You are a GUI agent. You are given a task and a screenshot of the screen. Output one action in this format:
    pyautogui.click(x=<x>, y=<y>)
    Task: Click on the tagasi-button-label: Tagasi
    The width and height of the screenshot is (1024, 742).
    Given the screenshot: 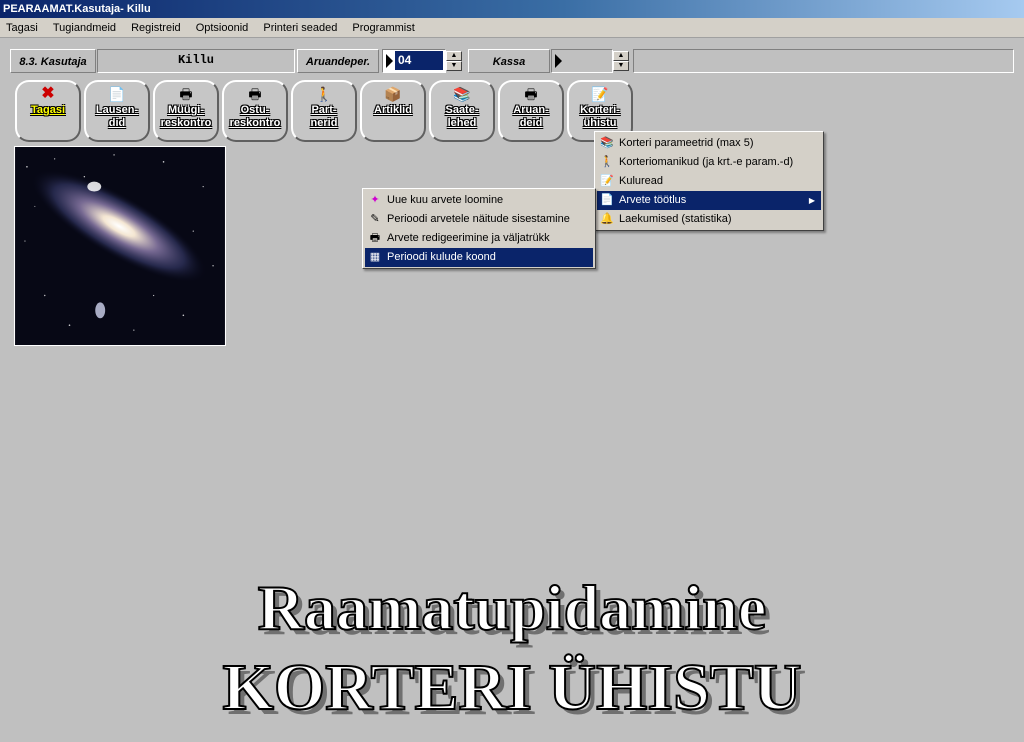 What is the action you would take?
    pyautogui.click(x=48, y=110)
    